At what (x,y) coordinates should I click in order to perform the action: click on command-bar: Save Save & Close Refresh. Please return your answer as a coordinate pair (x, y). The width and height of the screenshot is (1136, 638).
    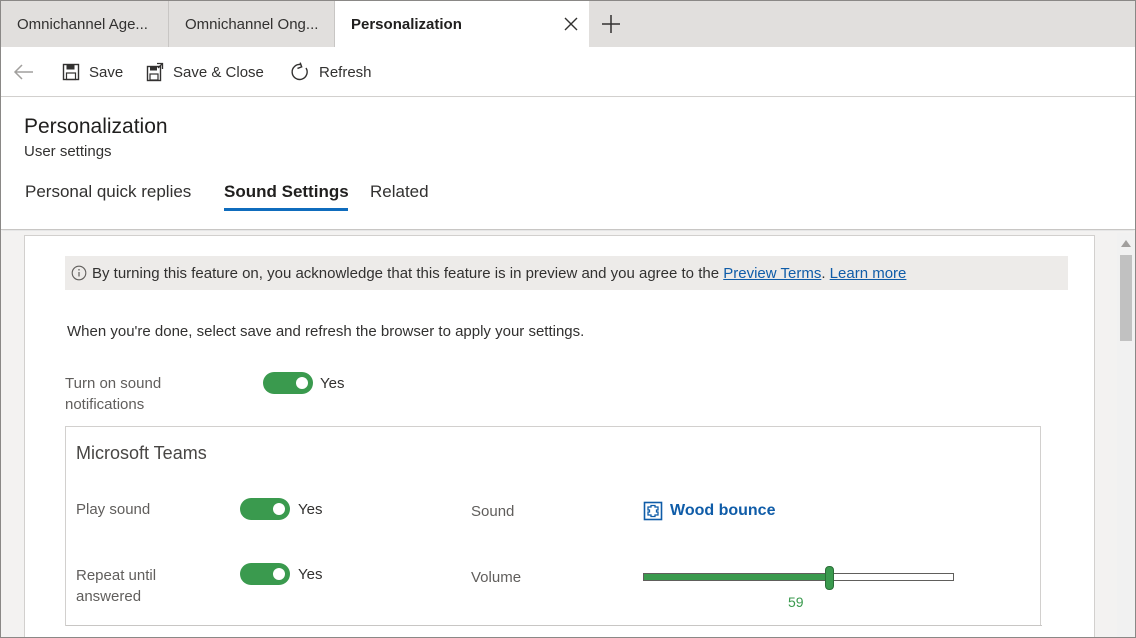
    Looking at the image, I should click on (568, 72).